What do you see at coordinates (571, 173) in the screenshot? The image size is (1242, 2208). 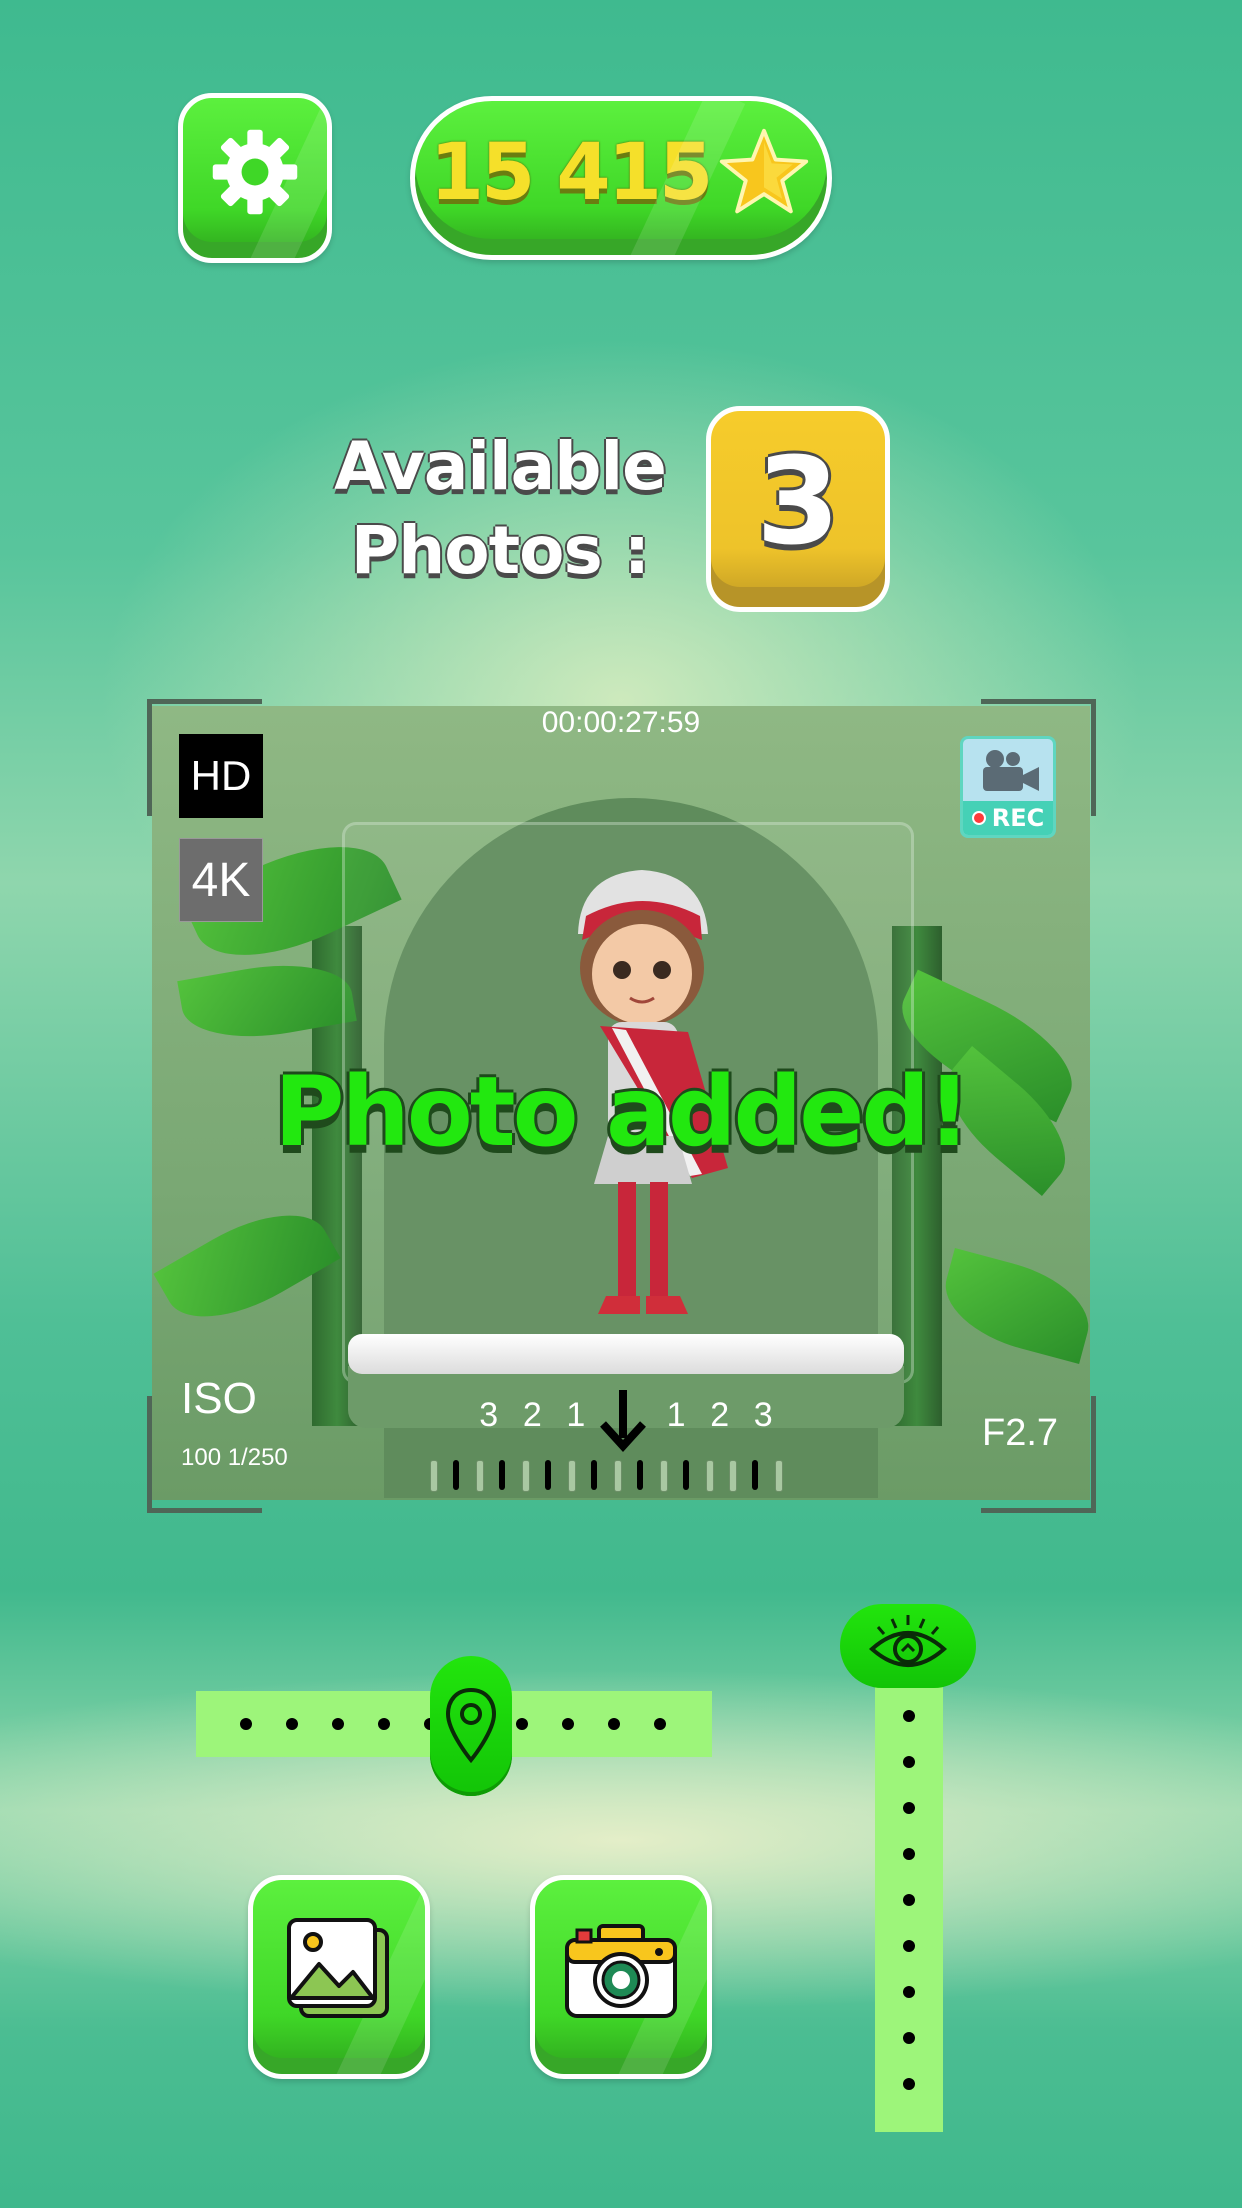 I see `score-value: 15 415` at bounding box center [571, 173].